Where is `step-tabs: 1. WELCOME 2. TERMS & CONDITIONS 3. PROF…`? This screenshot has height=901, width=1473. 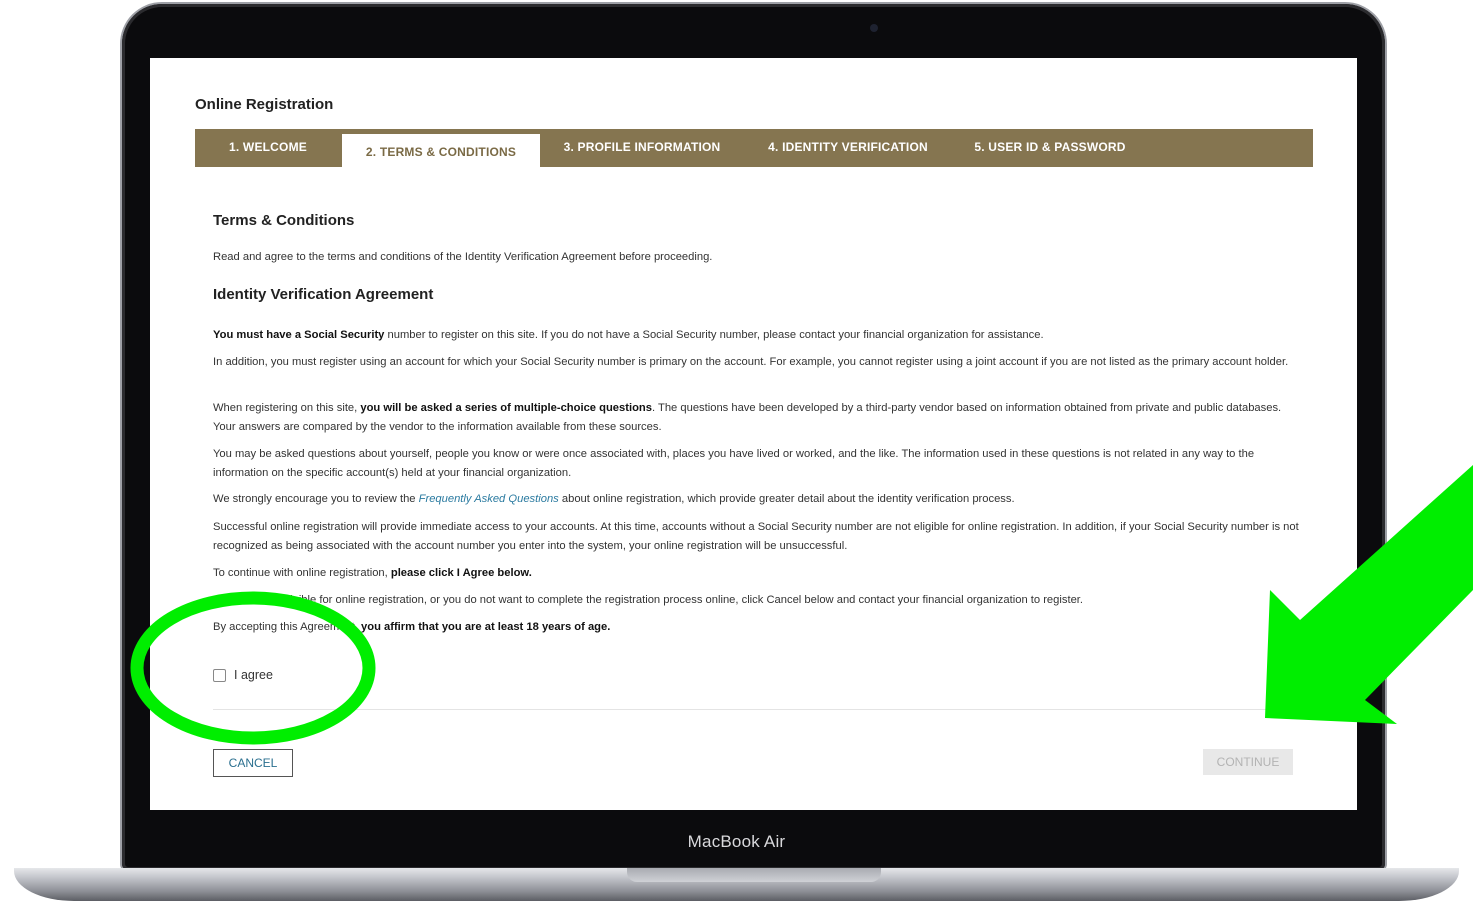 step-tabs: 1. WELCOME 2. TERMS & CONDITIONS 3. PROF… is located at coordinates (754, 148).